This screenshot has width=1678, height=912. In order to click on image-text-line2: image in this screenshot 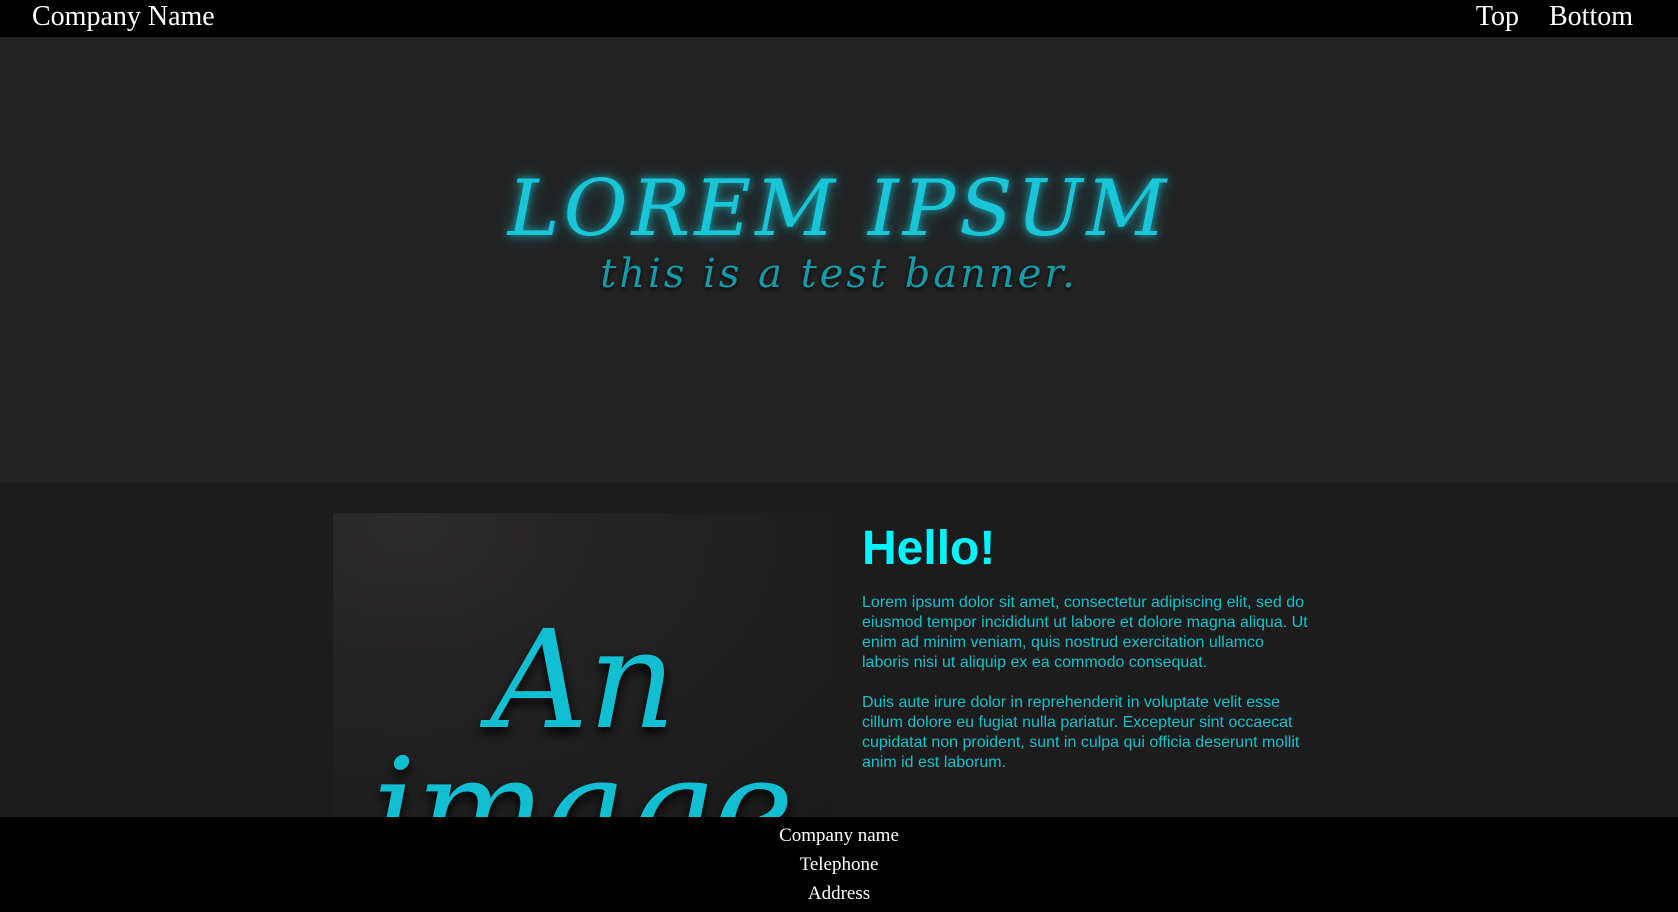, I will do `click(583, 773)`.